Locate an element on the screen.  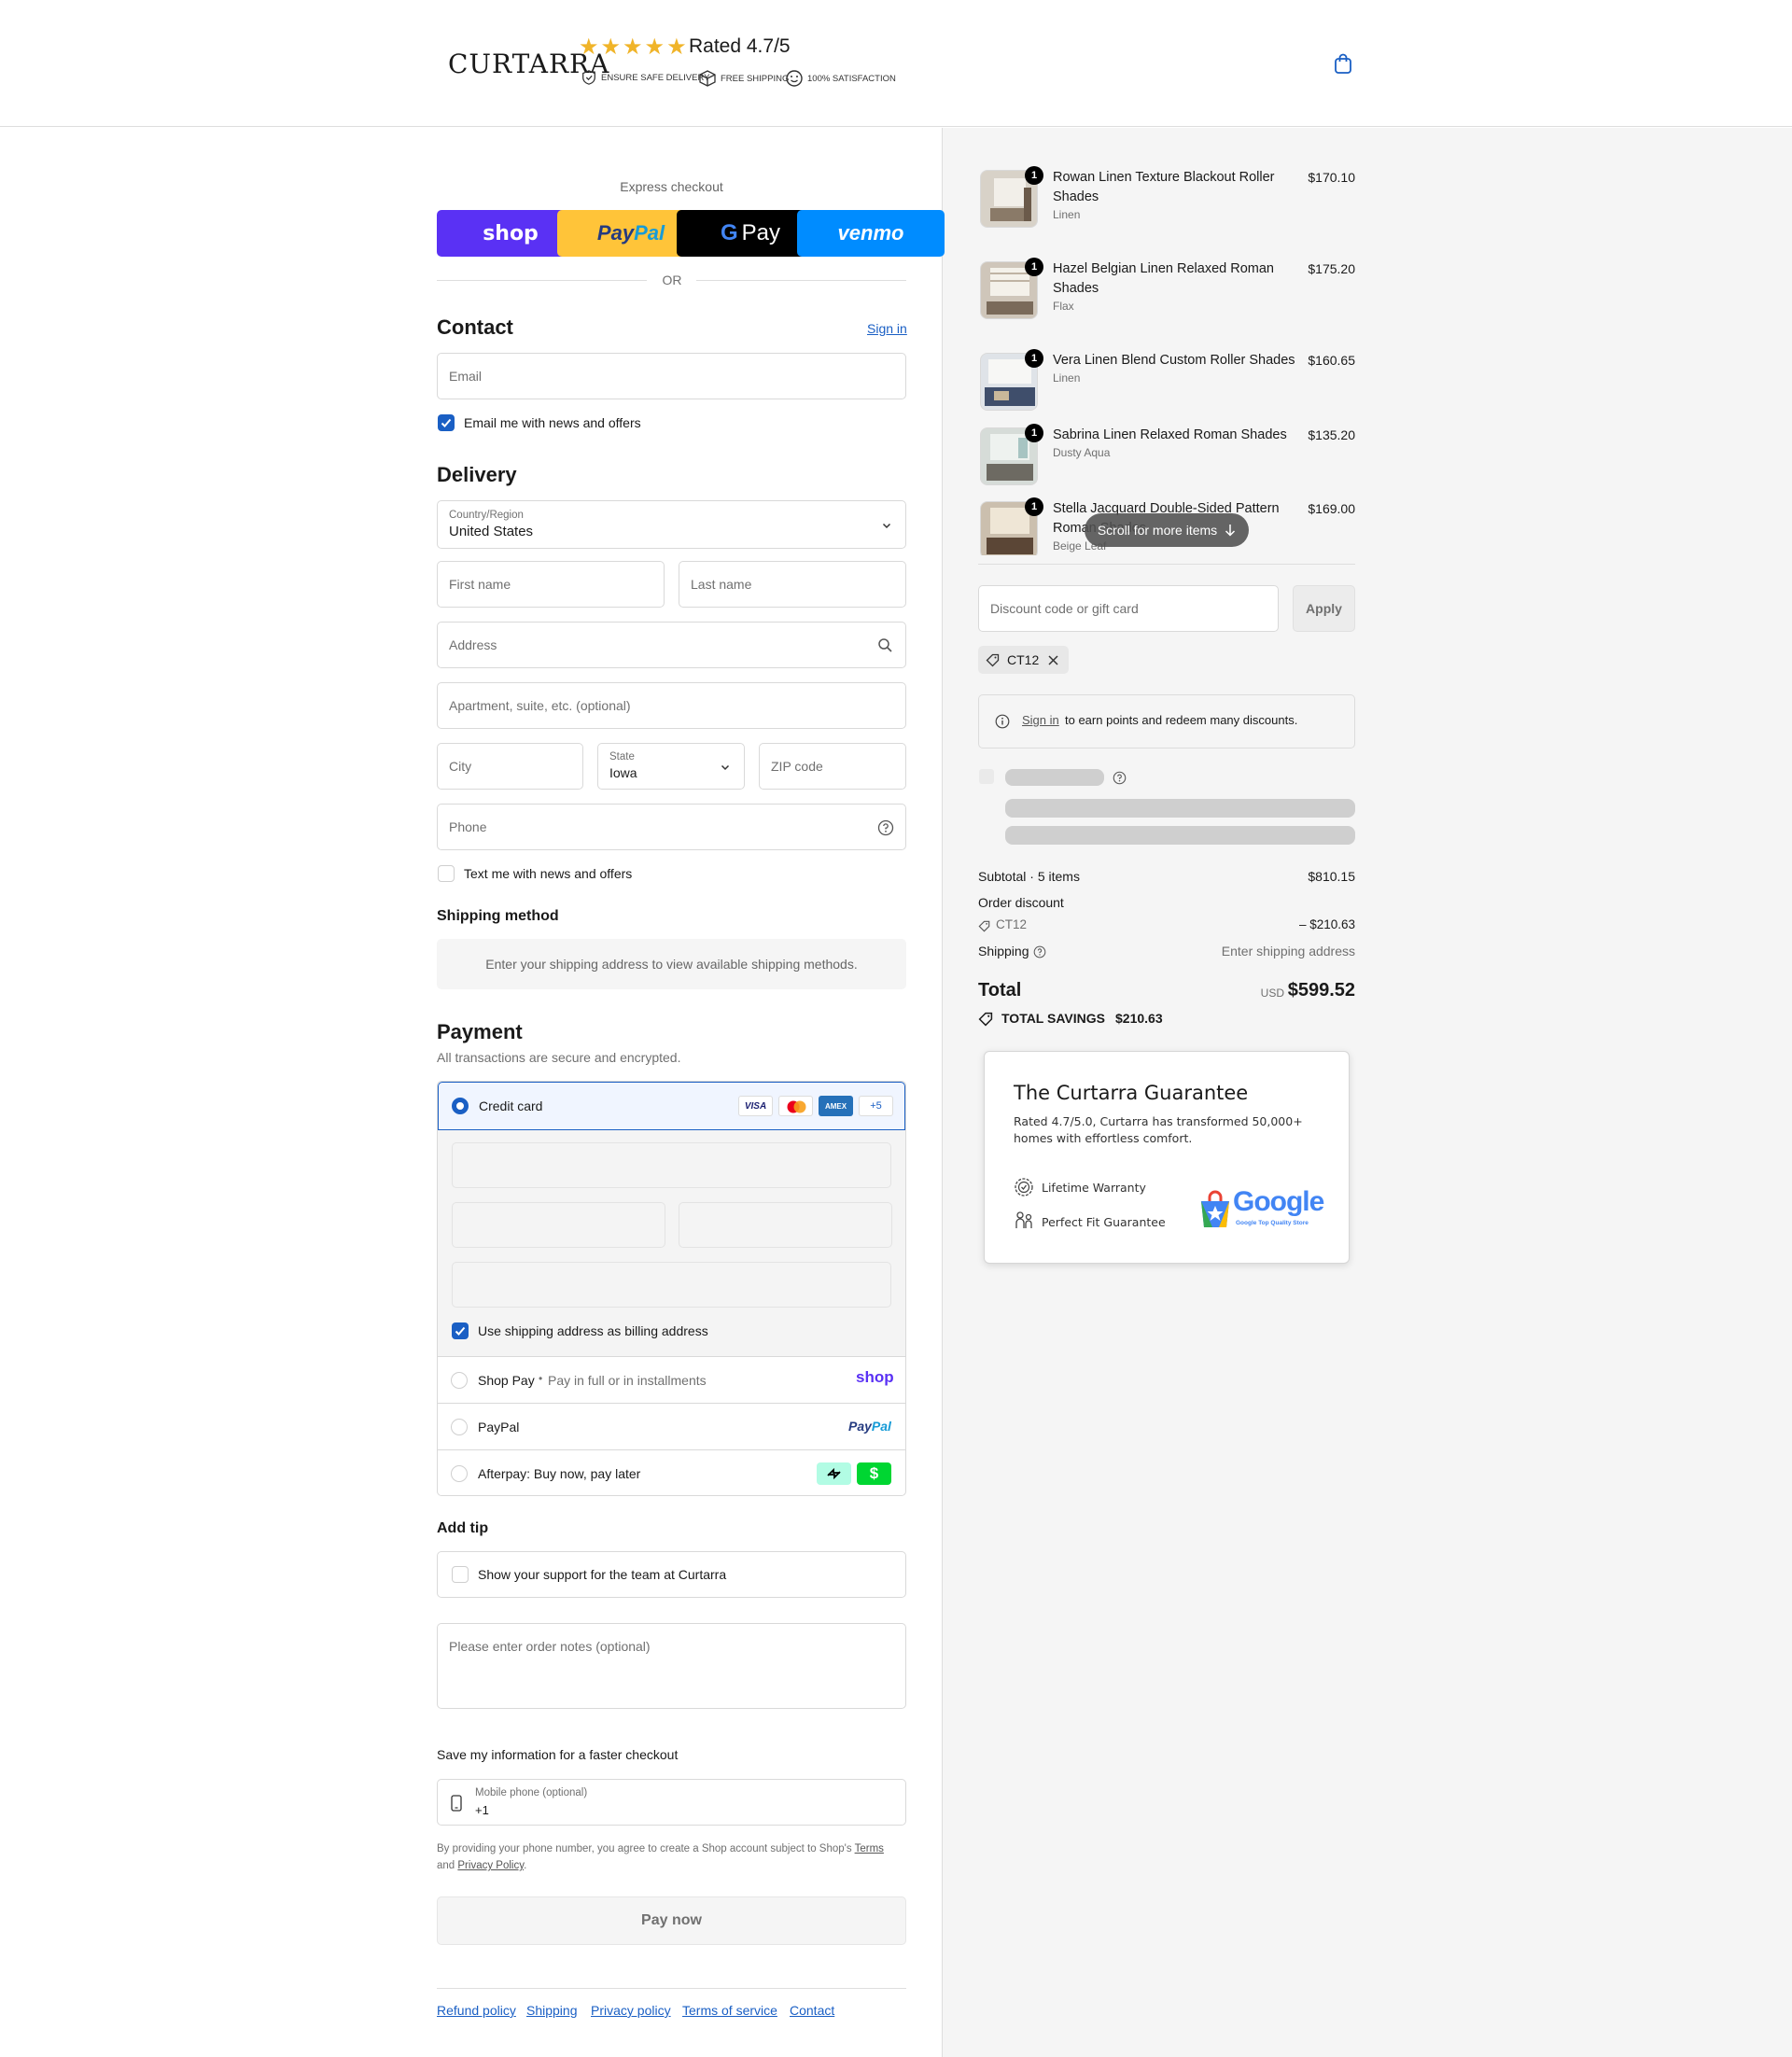
pay-now-label: Pay now is located at coordinates (671, 1920).